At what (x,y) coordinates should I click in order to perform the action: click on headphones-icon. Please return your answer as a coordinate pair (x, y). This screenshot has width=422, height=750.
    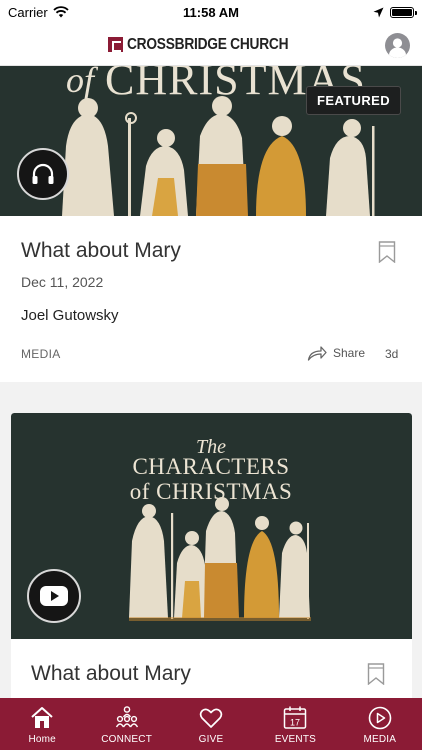
    Looking at the image, I should click on (43, 173).